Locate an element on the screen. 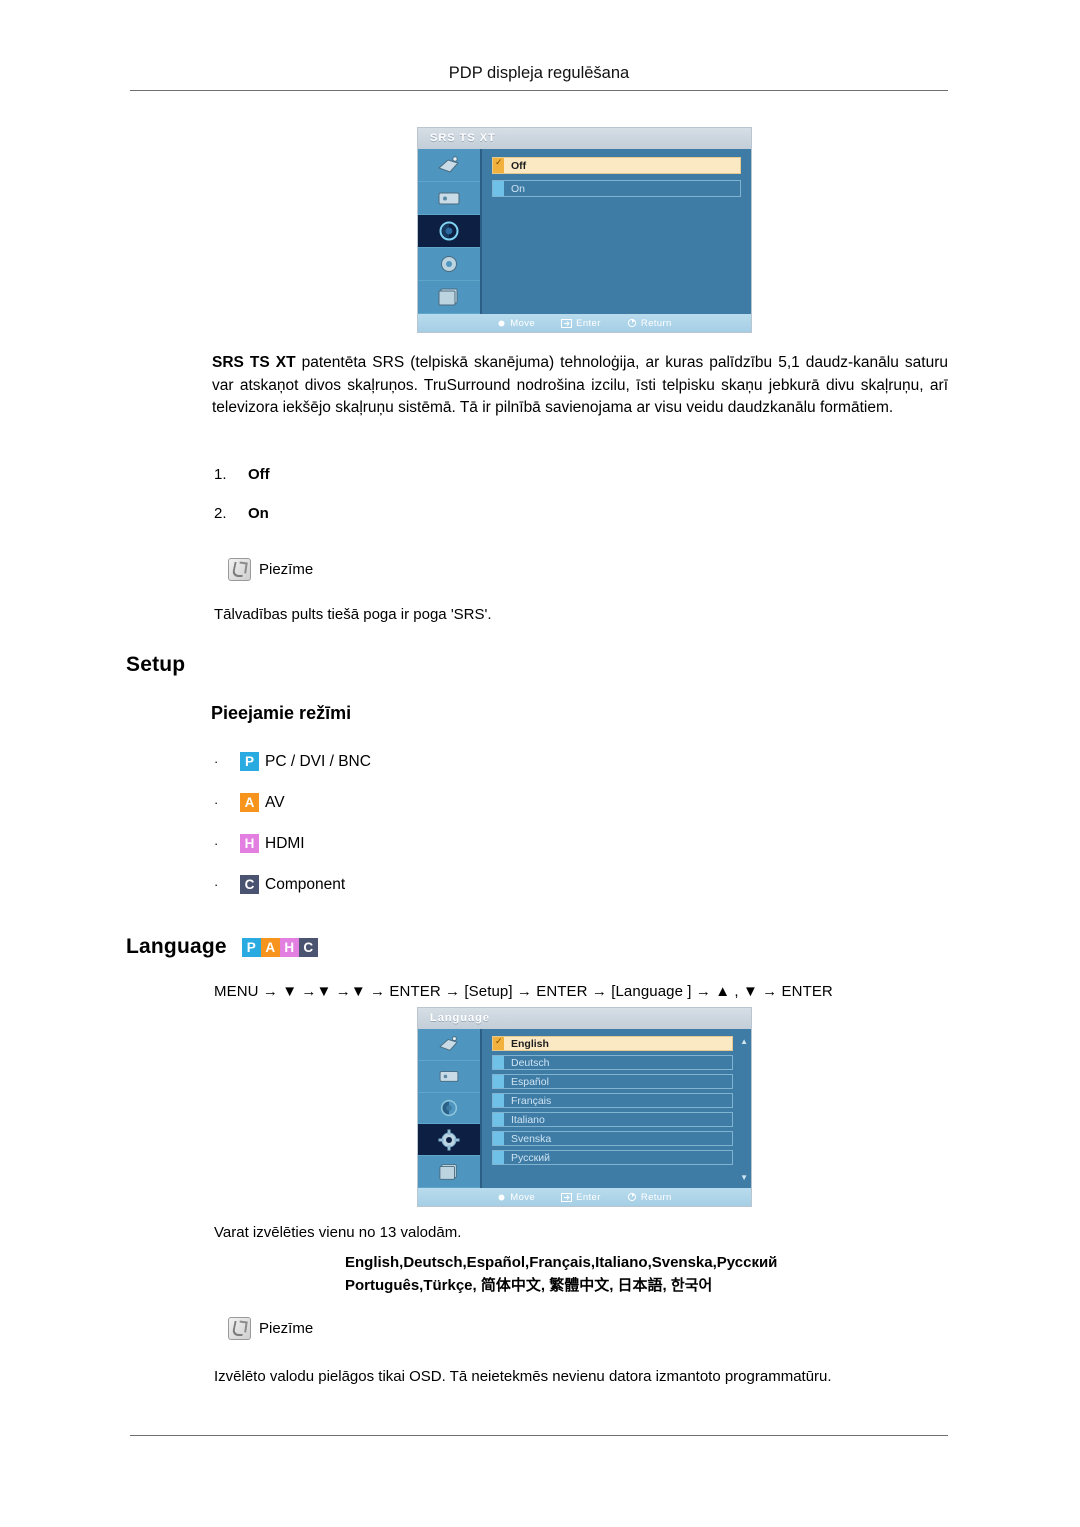 The image size is (1080, 1527). language-count-caption: Varat izvēlēties vienu no 13 valodām. is located at coordinates (338, 1232).